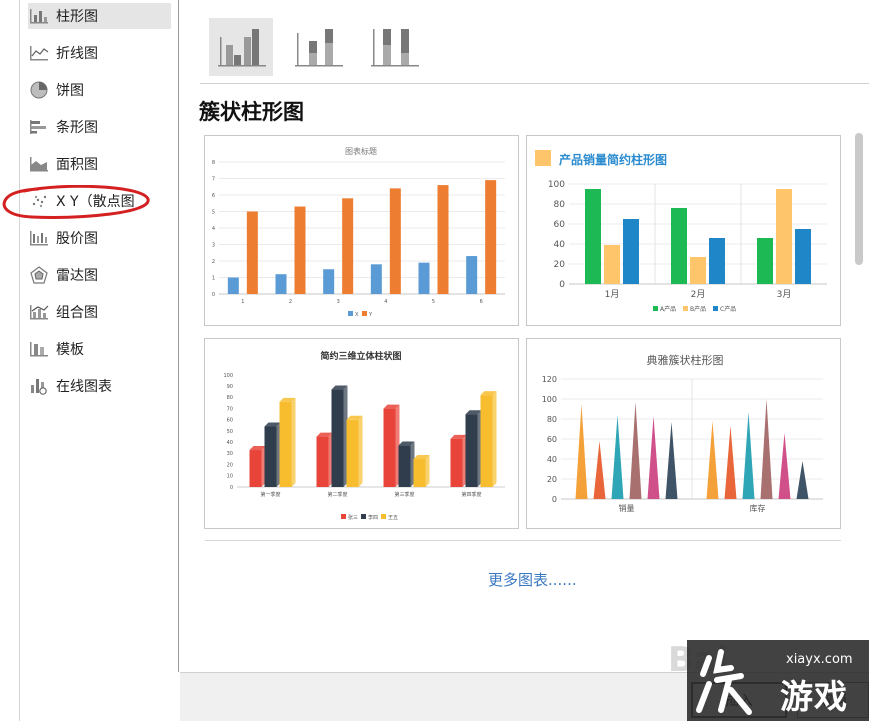 The image size is (869, 721). Describe the element at coordinates (627, 508) in the screenshot. I see `x-tick-label: 销量` at that location.